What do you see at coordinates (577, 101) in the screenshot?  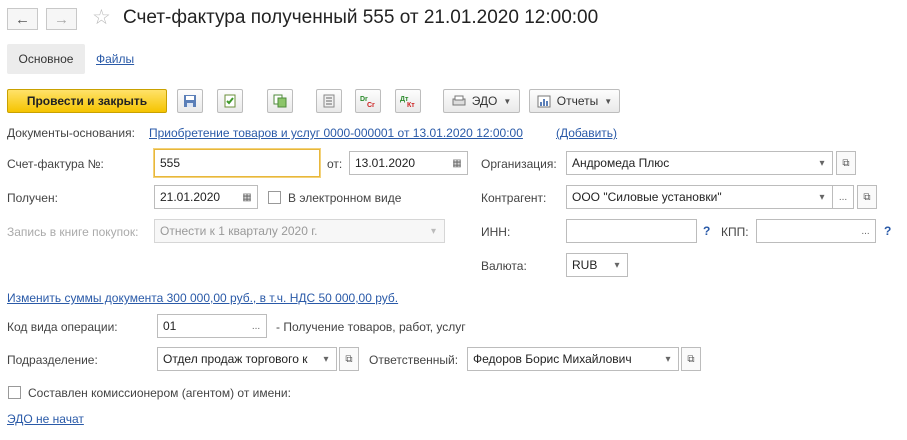 I see `reports-label: Отчеты` at bounding box center [577, 101].